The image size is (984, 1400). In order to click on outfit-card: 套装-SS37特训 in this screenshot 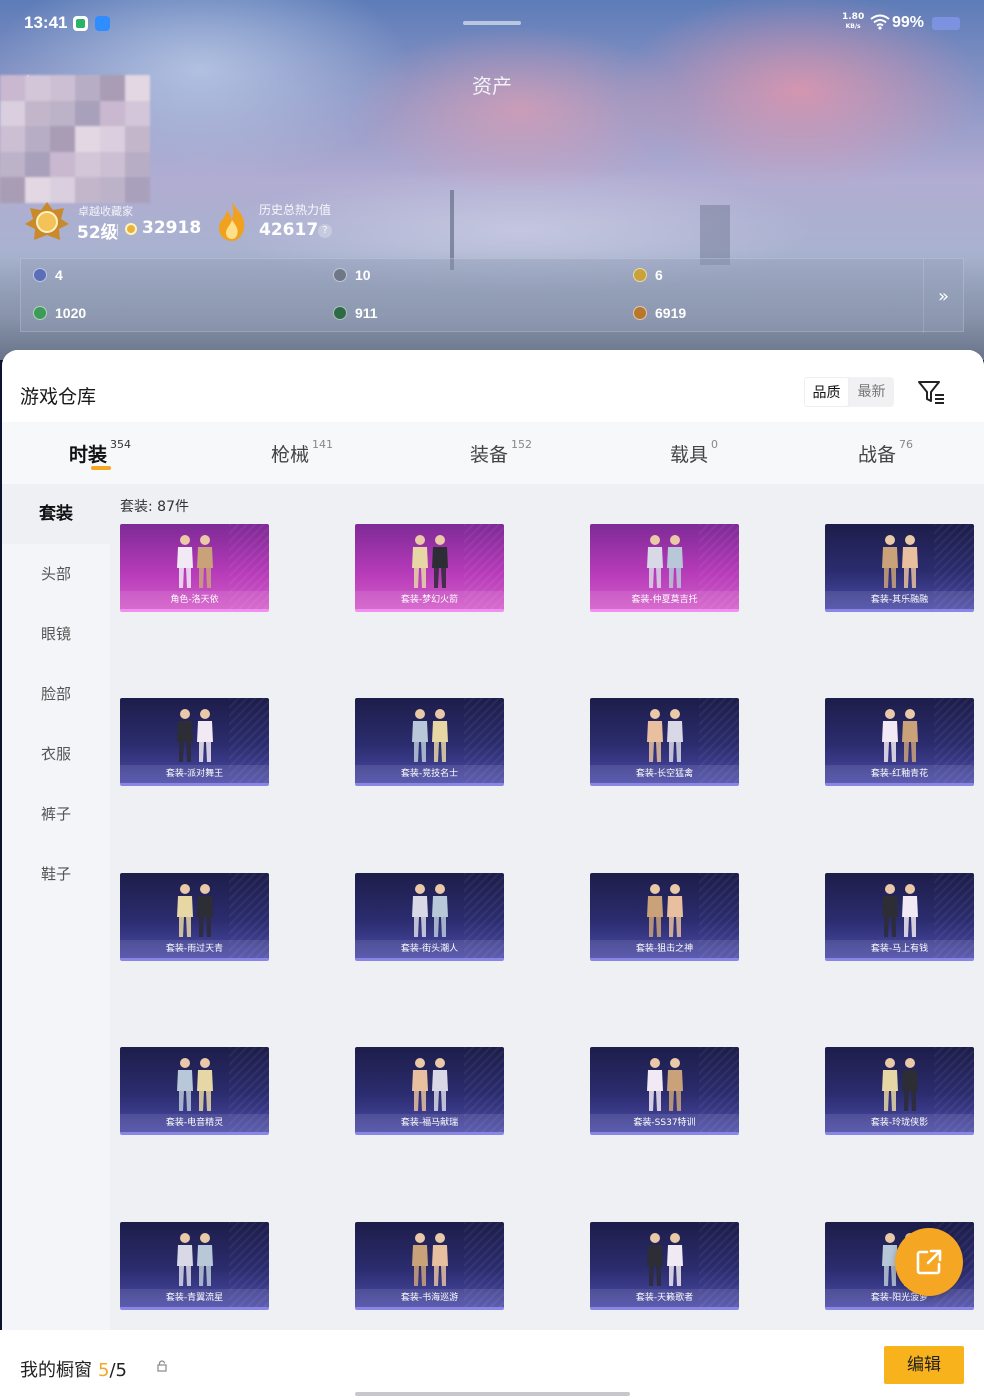, I will do `click(664, 1091)`.